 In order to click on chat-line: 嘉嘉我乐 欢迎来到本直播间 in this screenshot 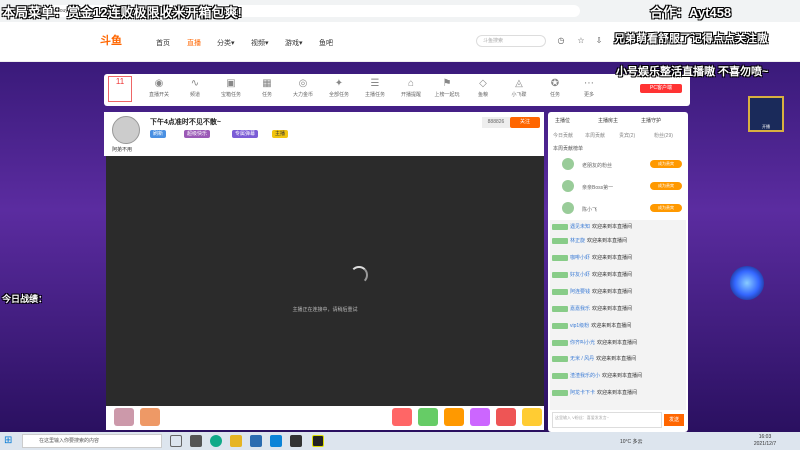, I will do `click(592, 309)`.